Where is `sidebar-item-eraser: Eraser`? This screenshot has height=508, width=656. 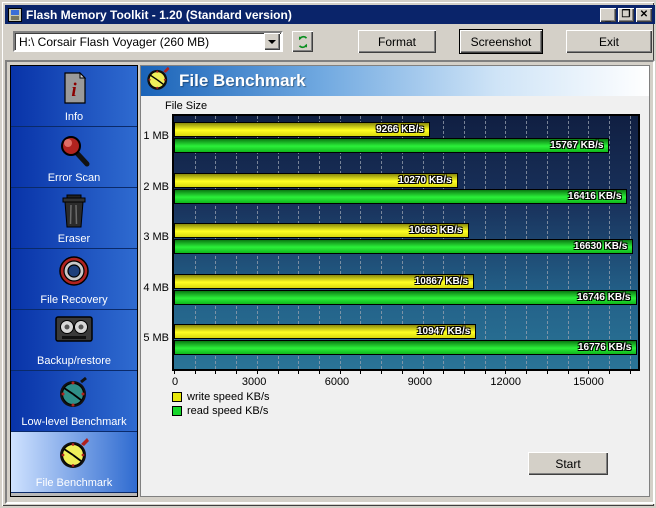 sidebar-item-eraser: Eraser is located at coordinates (74, 218).